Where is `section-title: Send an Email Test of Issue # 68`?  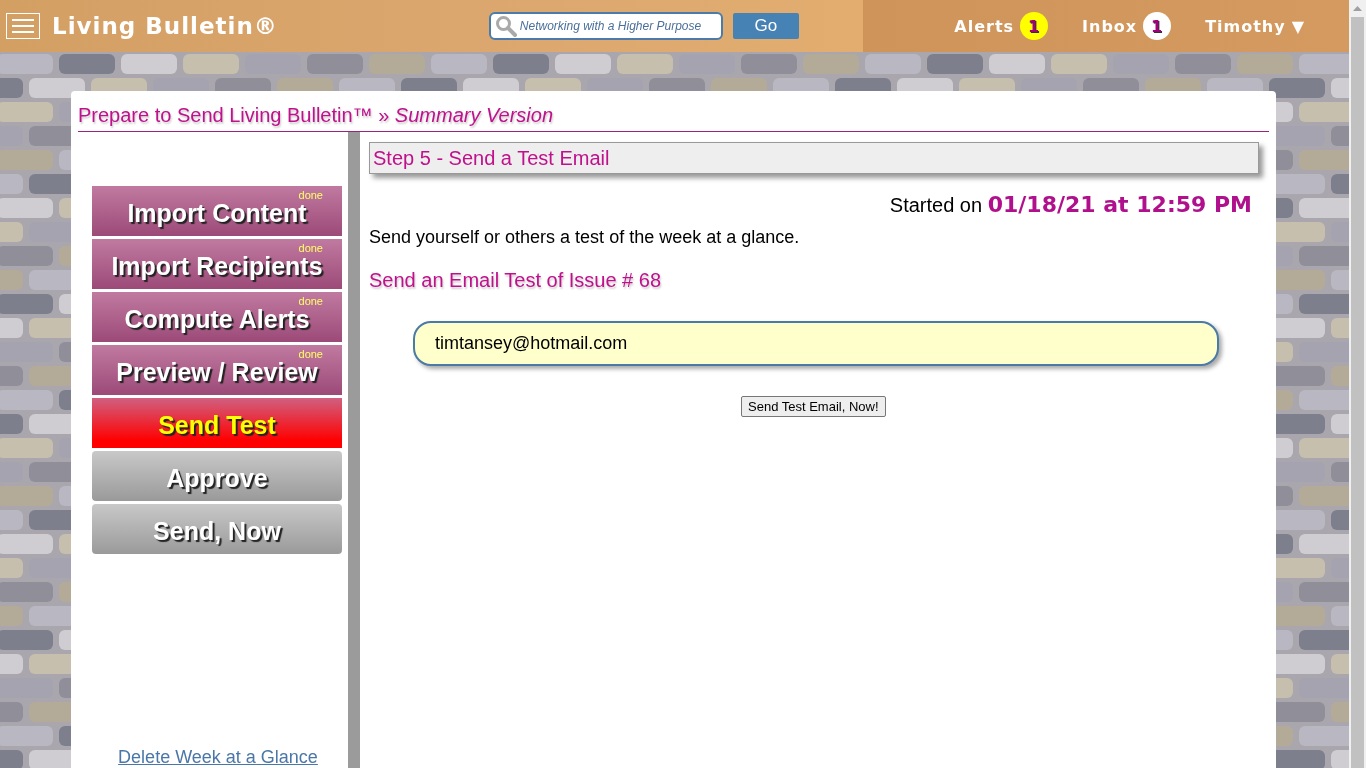 section-title: Send an Email Test of Issue # 68 is located at coordinates (516, 280).